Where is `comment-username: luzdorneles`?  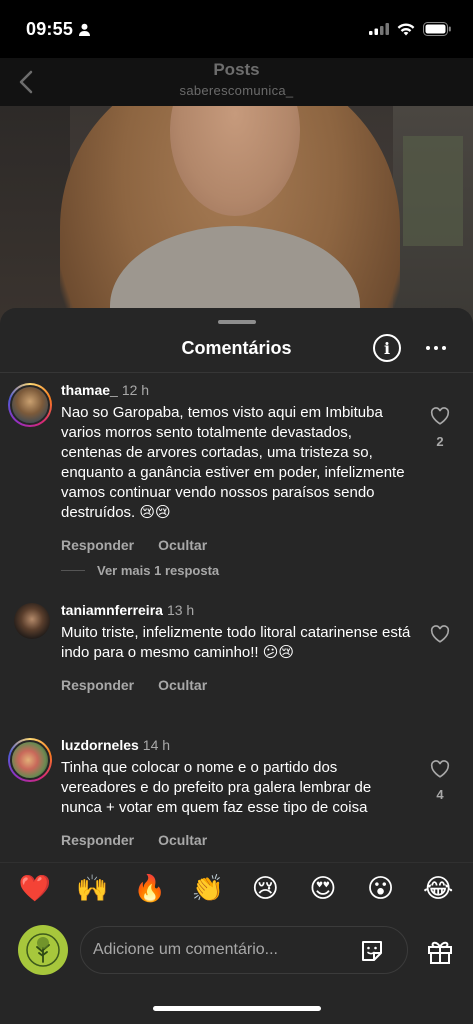
comment-username: luzdorneles is located at coordinates (100, 745).